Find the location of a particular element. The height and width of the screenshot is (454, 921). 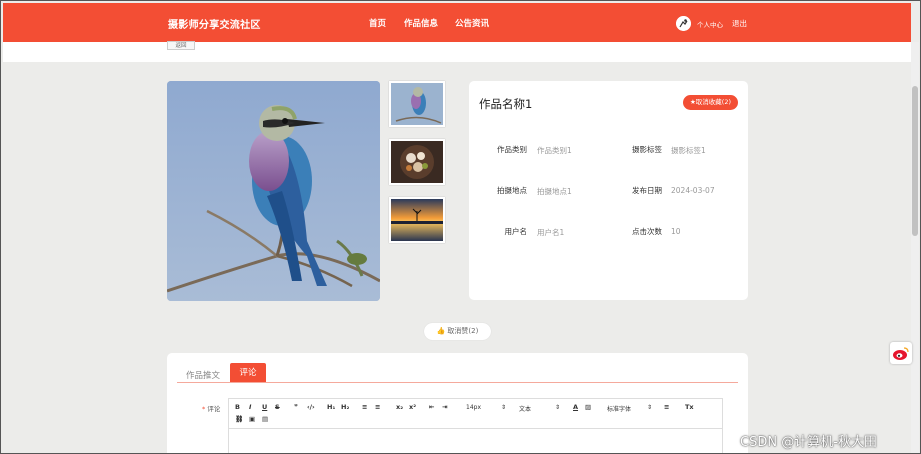

user-avatar is located at coordinates (683, 23).